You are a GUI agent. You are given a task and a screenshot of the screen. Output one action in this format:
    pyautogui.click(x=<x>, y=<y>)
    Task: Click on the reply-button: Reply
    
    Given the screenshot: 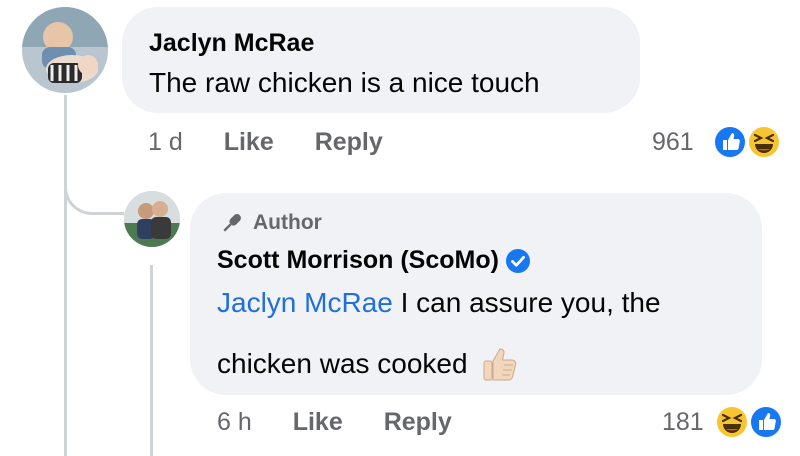 What is the action you would take?
    pyautogui.click(x=349, y=142)
    